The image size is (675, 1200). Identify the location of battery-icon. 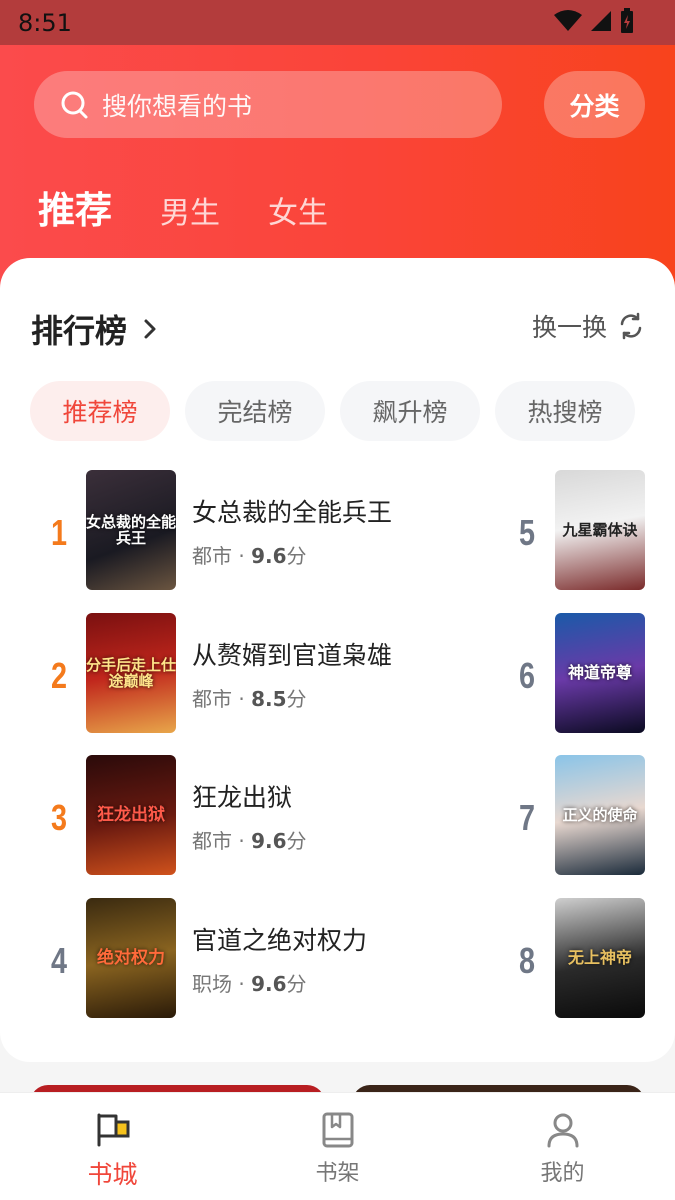
(627, 20).